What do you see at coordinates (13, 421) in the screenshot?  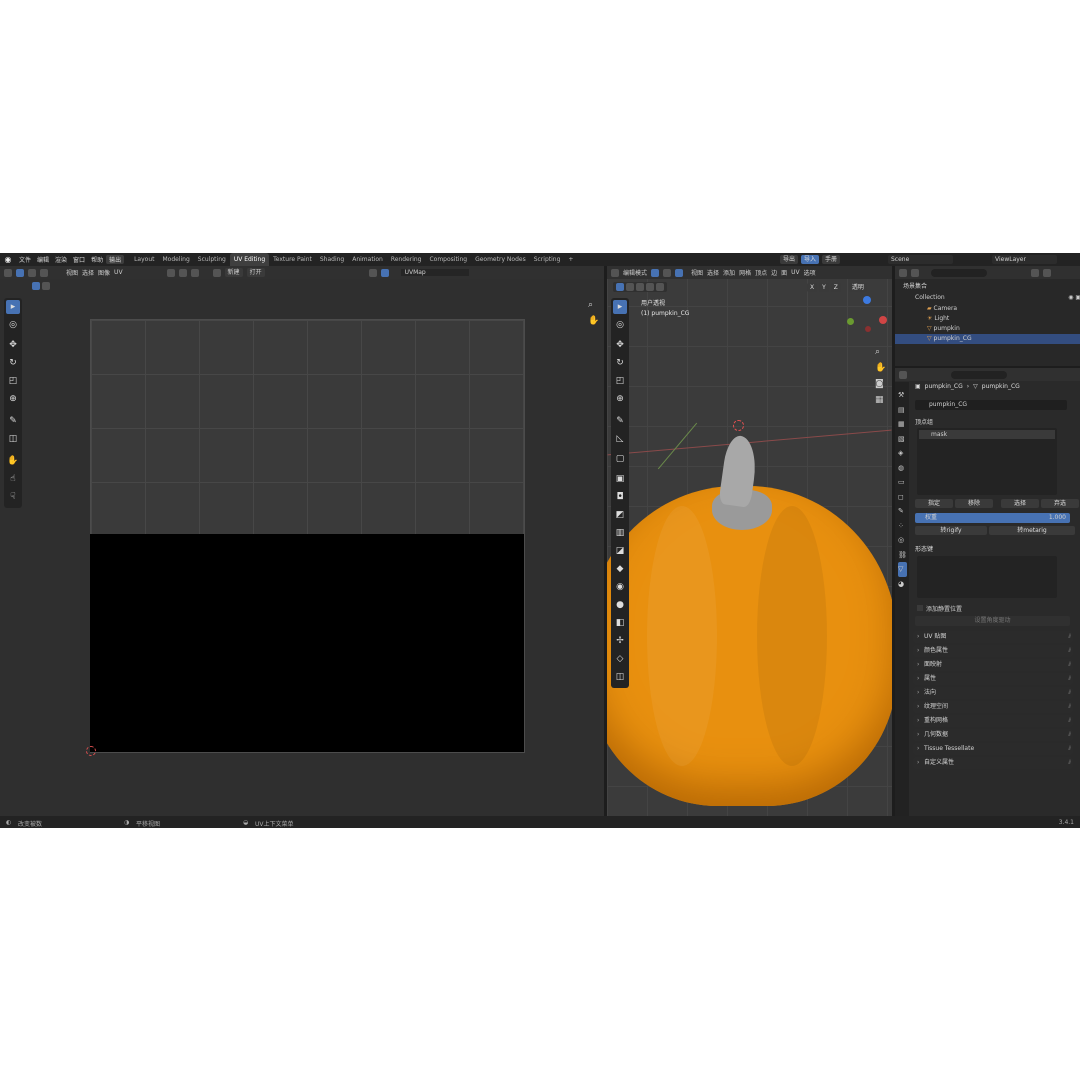 I see `annotate-icon: ✎` at bounding box center [13, 421].